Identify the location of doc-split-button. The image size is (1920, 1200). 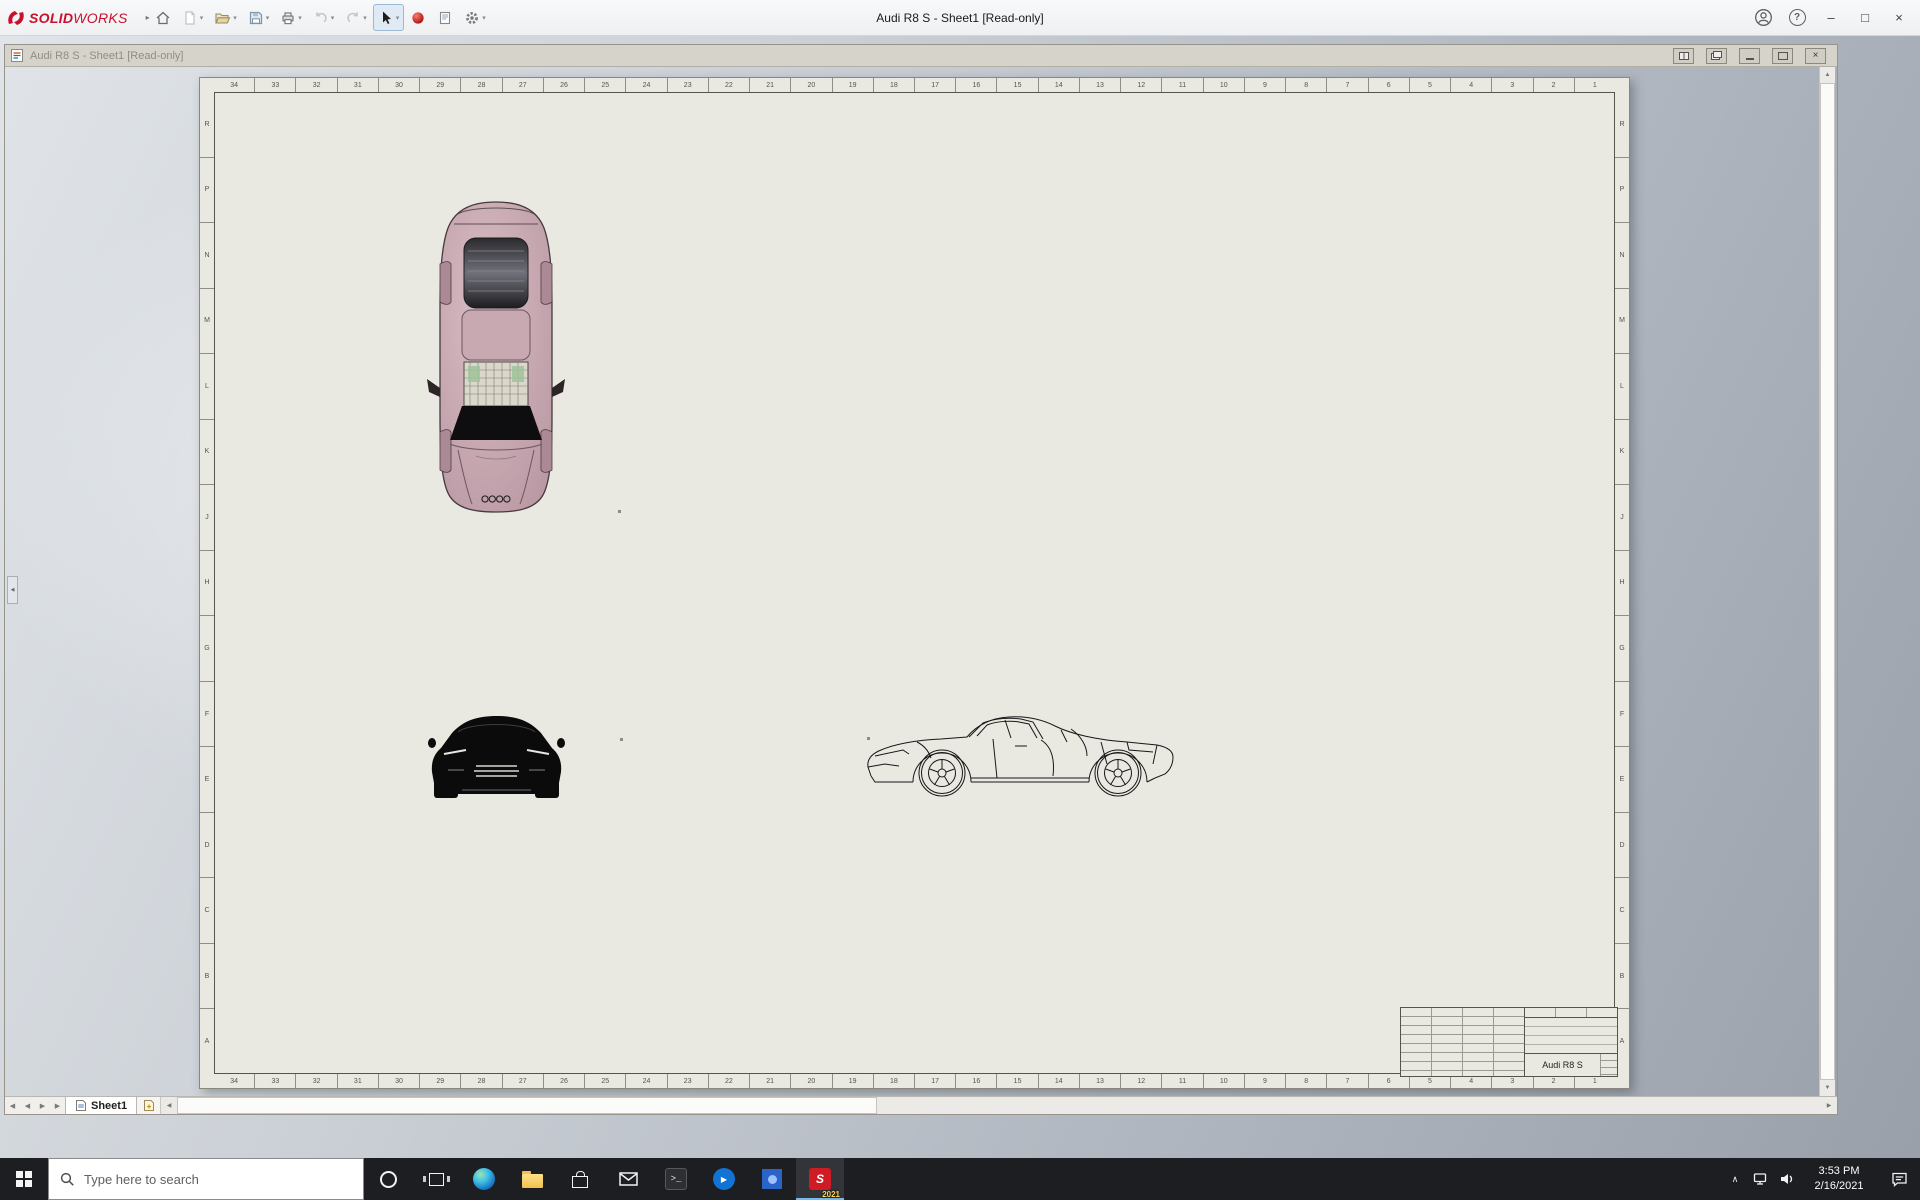
(1683, 55).